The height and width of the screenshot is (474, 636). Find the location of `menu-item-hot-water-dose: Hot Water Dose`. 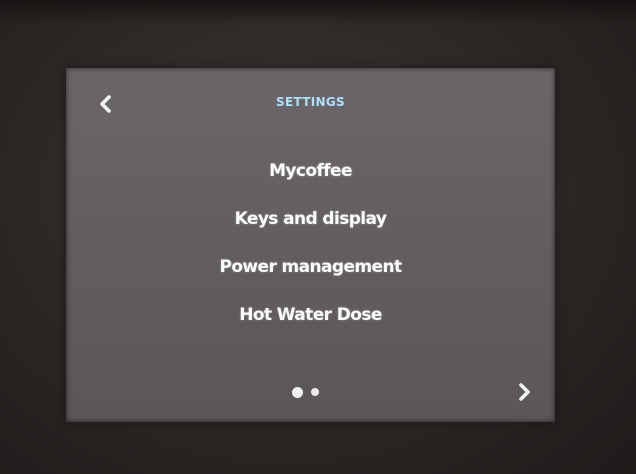

menu-item-hot-water-dose: Hot Water Dose is located at coordinates (310, 324).